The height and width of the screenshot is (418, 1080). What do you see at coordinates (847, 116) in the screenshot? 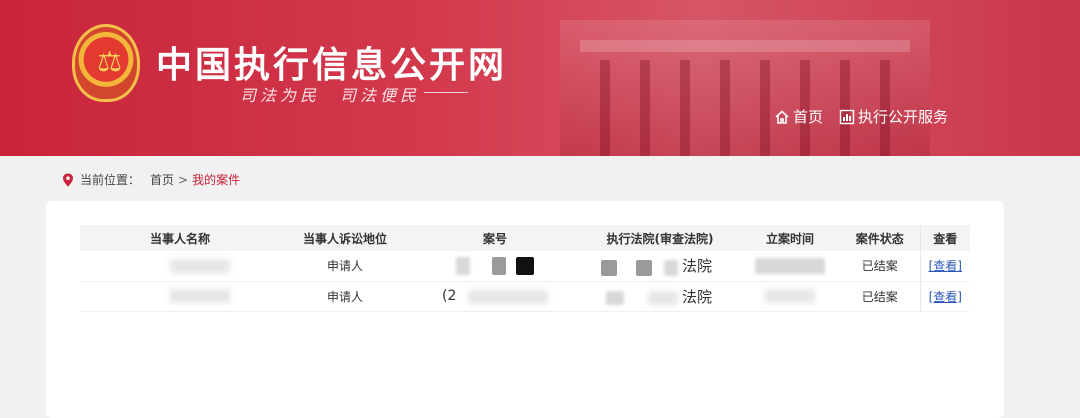
I see `chart-icon` at bounding box center [847, 116].